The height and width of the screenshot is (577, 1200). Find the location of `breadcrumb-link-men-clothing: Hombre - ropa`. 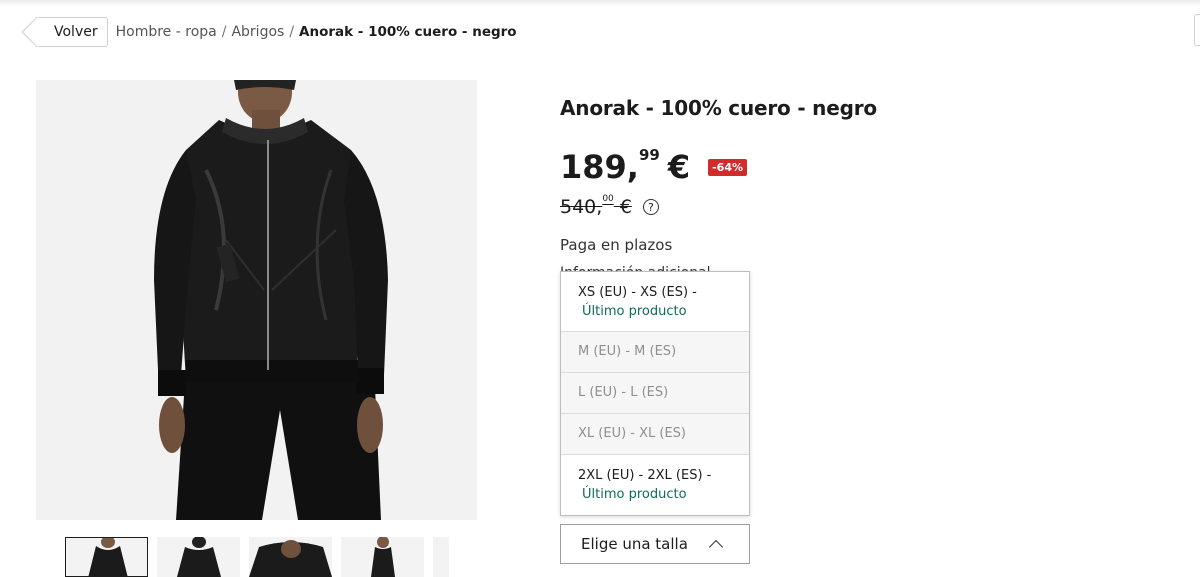

breadcrumb-link-men-clothing: Hombre - ropa is located at coordinates (166, 32).